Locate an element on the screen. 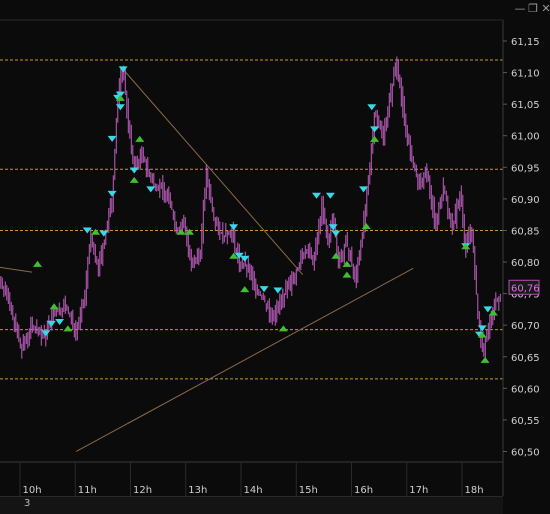 The height and width of the screenshot is (514, 550). x-tick-label: 15h is located at coordinates (308, 490).